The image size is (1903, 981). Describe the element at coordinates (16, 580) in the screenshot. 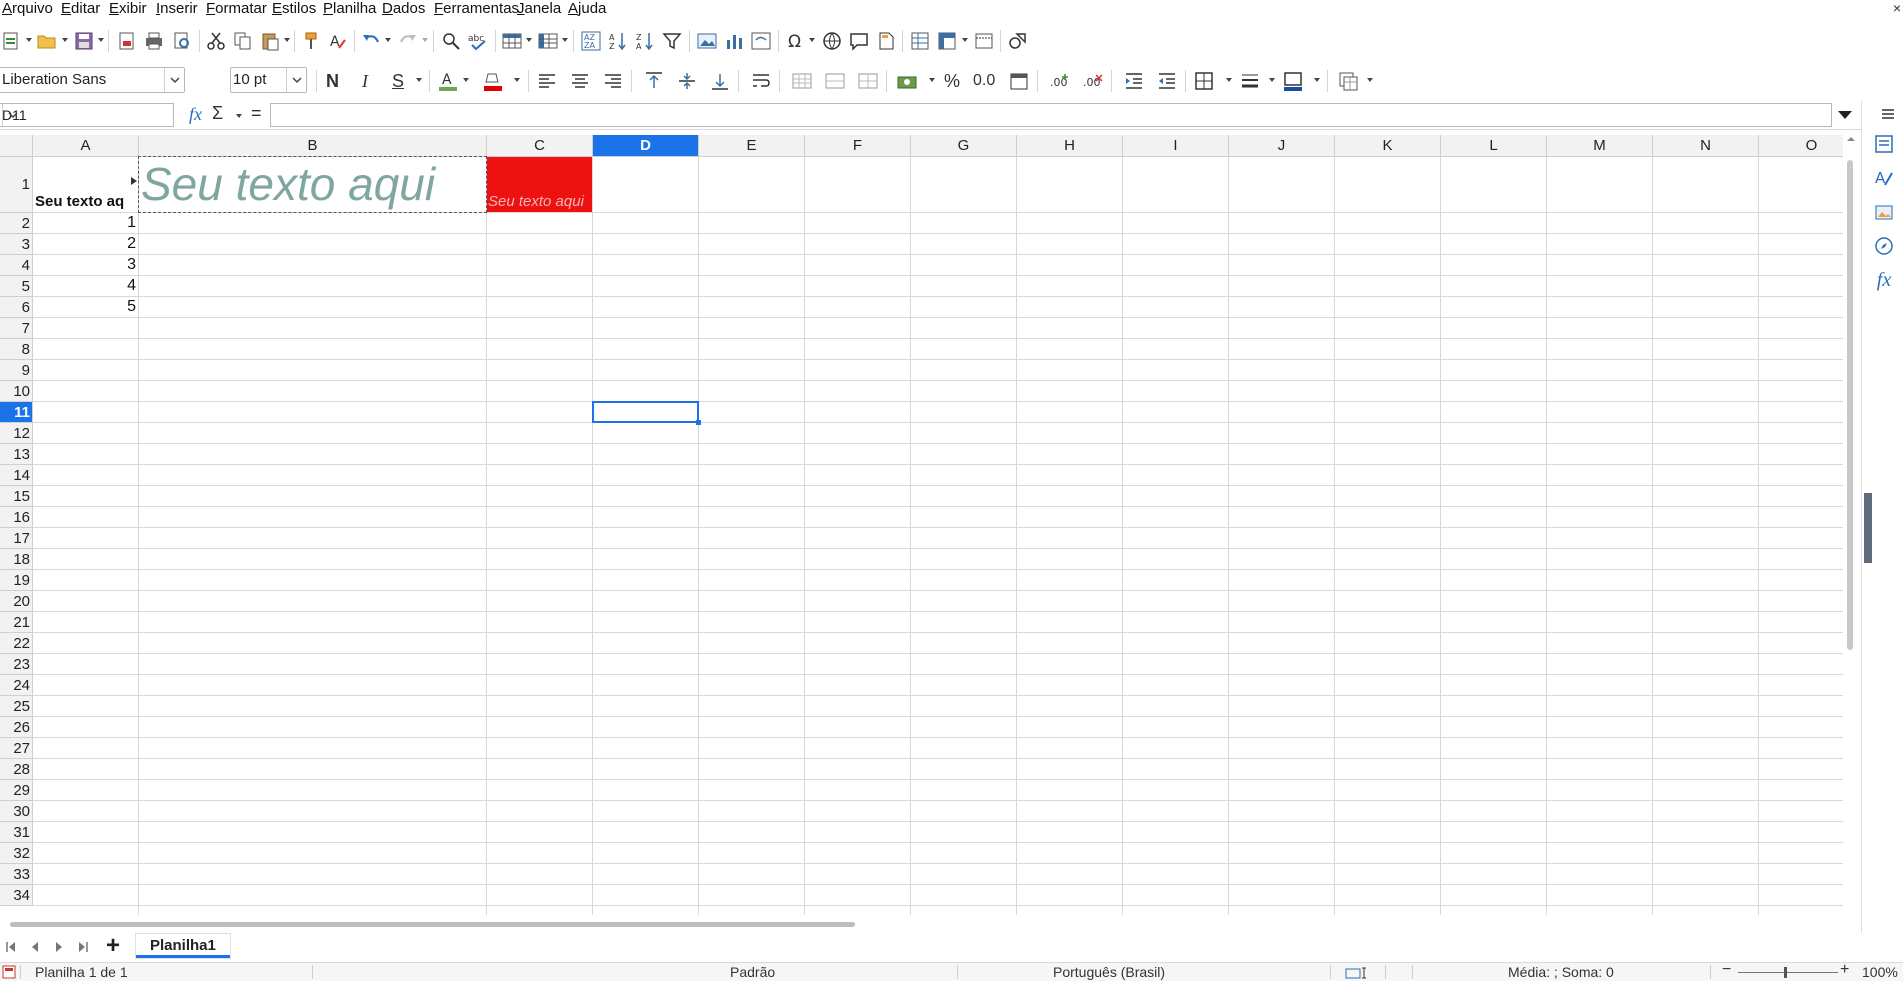

I see `row-header-19: 19` at that location.